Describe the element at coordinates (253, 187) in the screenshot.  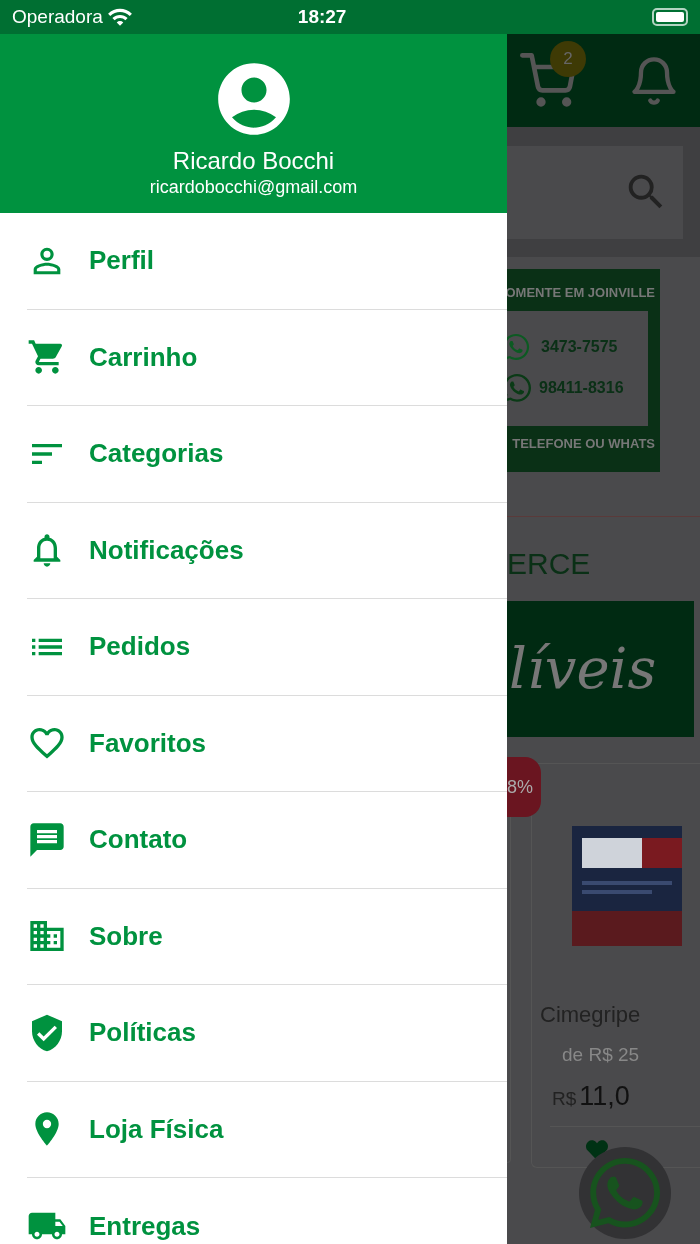
I see `user-email: ricardobocchi@gmail.com` at that location.